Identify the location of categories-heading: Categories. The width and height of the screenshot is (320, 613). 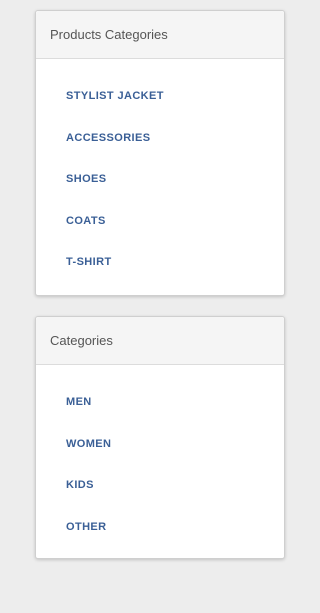
(160, 341).